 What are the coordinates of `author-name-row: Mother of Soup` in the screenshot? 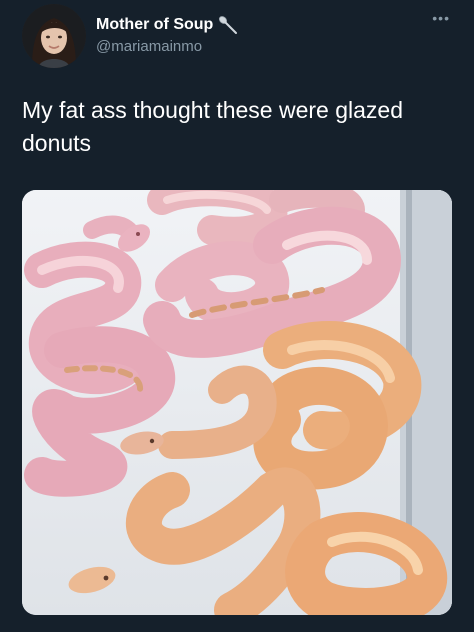 It's located at (167, 25).